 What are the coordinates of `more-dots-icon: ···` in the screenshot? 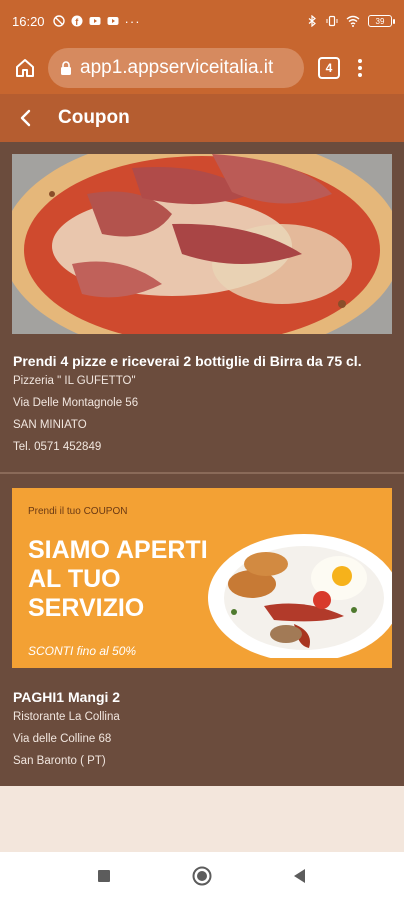 It's located at (132, 21).